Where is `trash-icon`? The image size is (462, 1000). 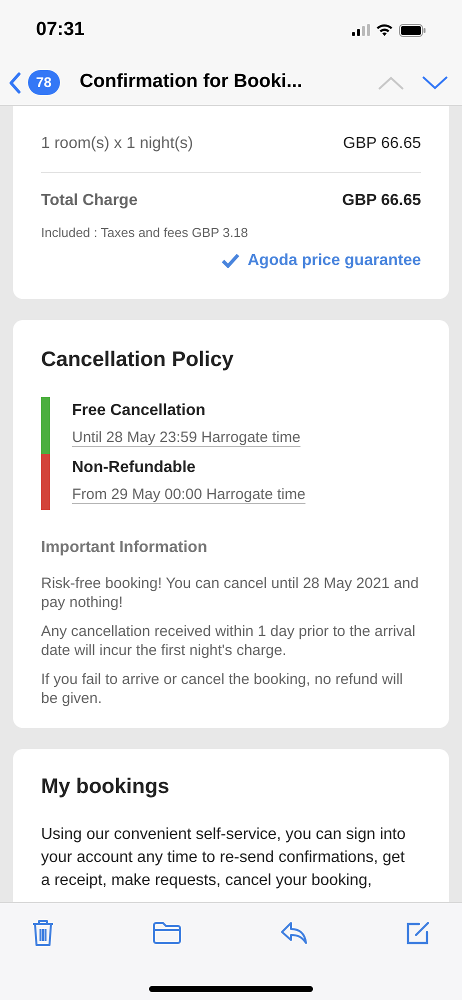
trash-icon is located at coordinates (43, 933).